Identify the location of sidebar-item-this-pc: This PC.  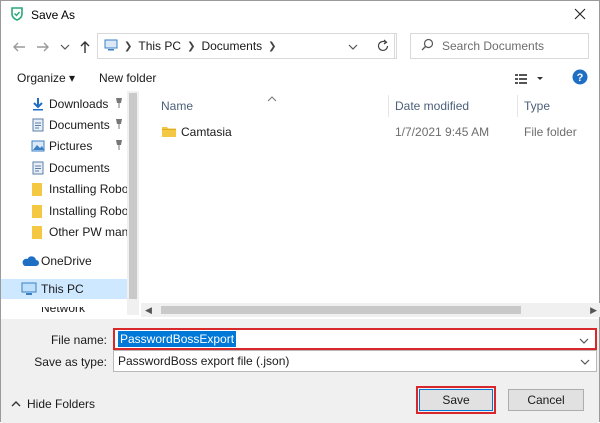
(64, 289).